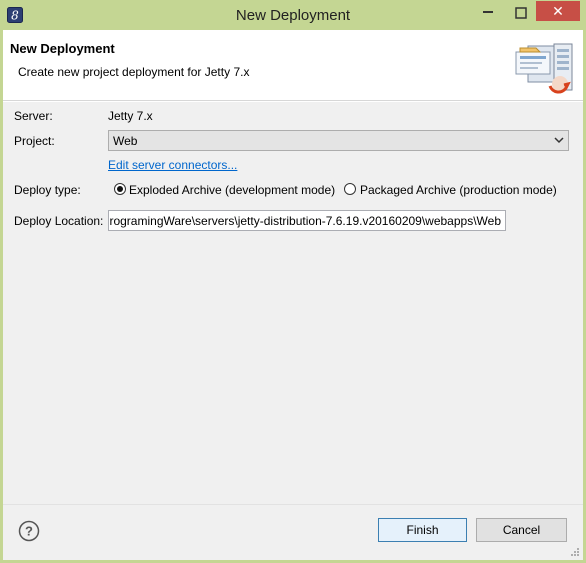  I want to click on window-title: New Deployment, so click(293, 15).